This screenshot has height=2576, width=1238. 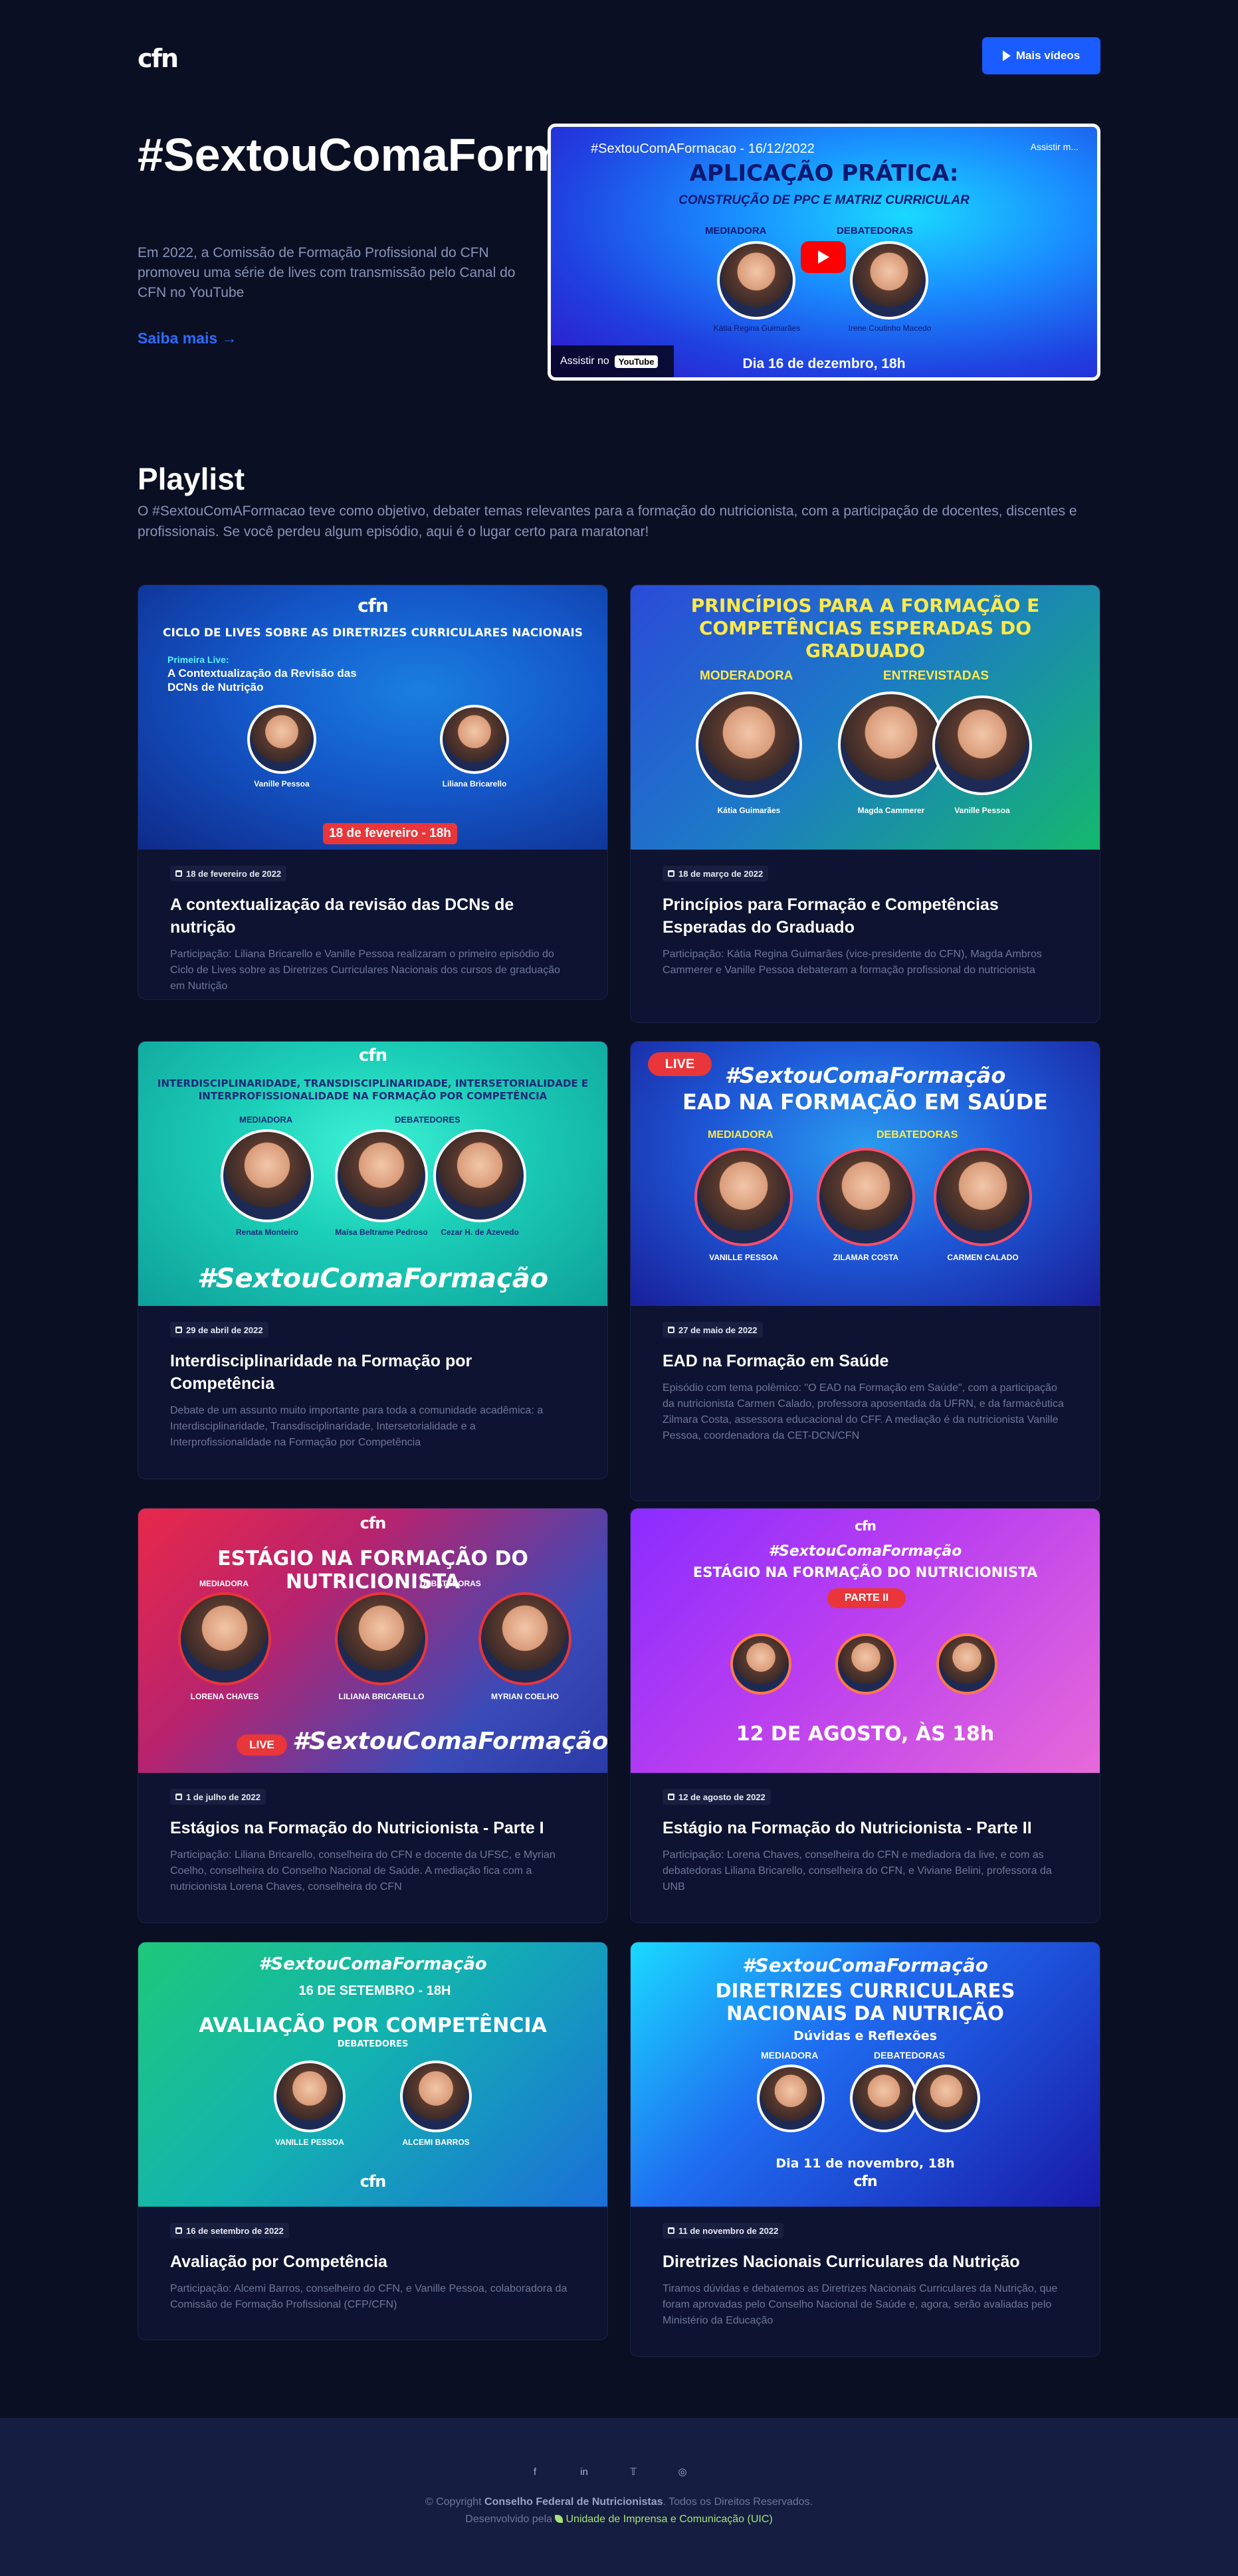 I want to click on guest-name: Cezar H. de Azevedo, so click(x=480, y=1232).